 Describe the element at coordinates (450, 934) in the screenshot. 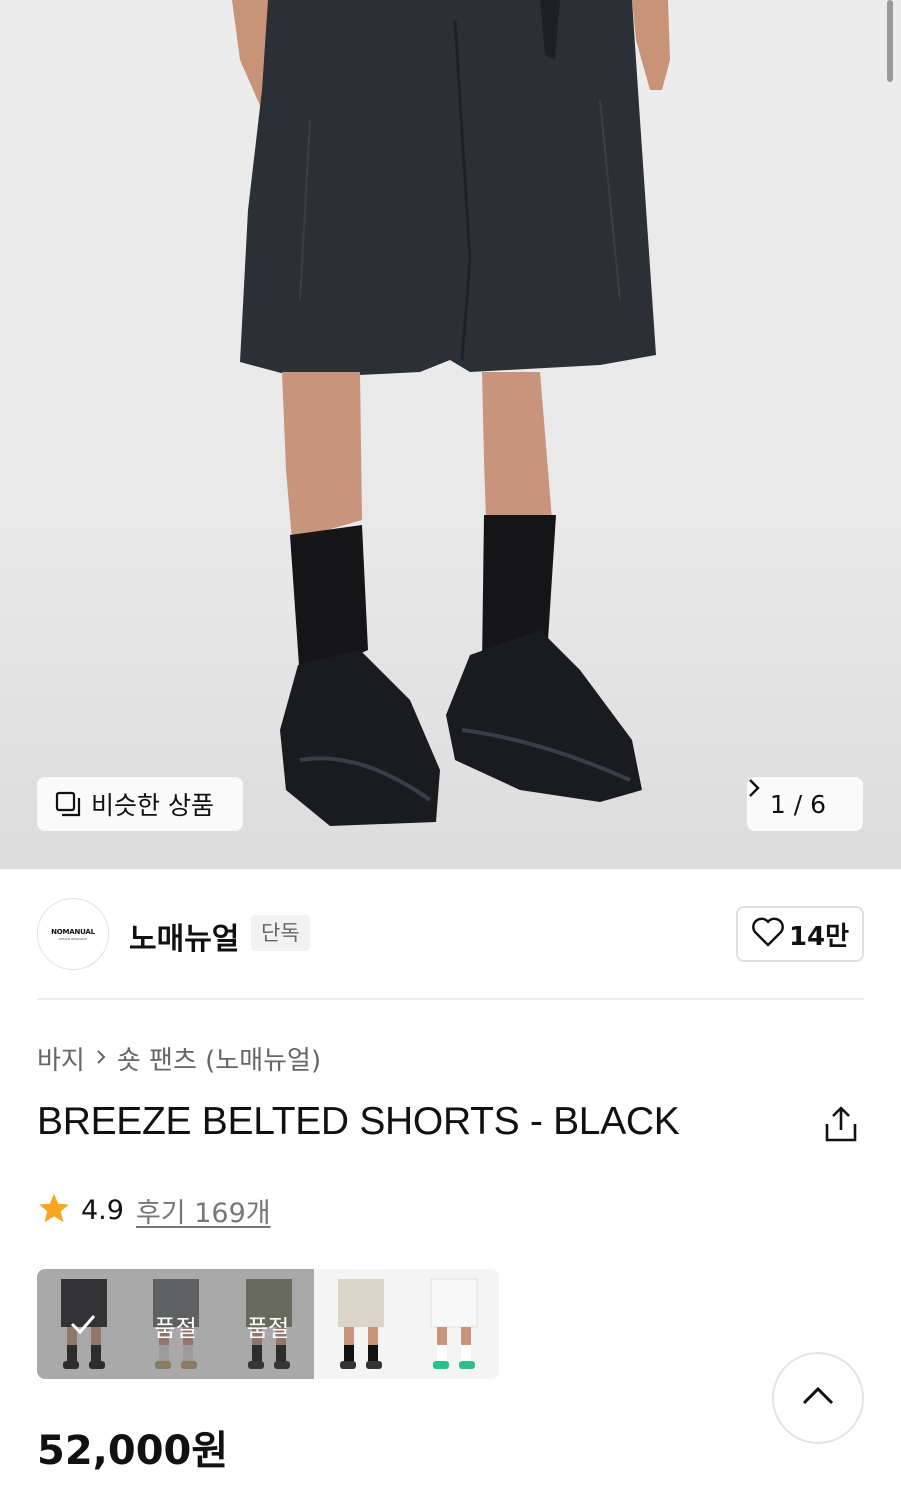

I see `brand-row: NOMANUAL DESIGN RESEARCH 노매뉴얼 단독 14만` at that location.